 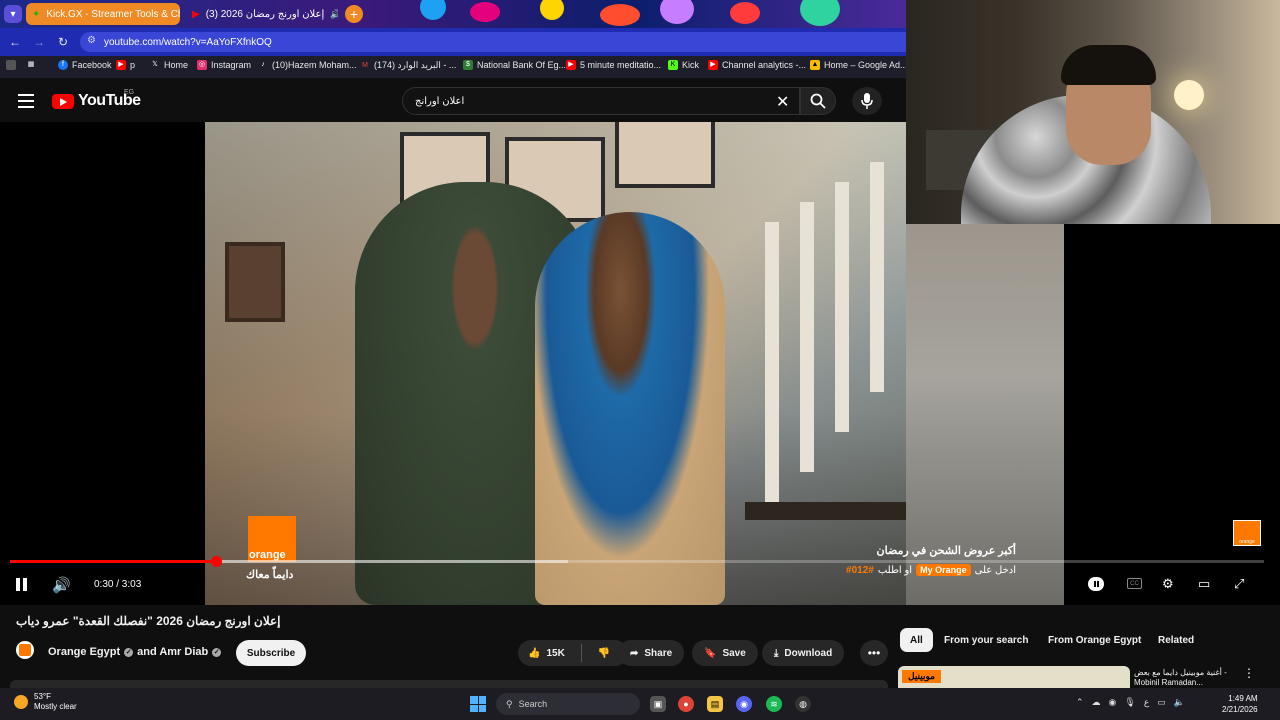 I want to click on search-icon: ⚲, so click(x=509, y=703).